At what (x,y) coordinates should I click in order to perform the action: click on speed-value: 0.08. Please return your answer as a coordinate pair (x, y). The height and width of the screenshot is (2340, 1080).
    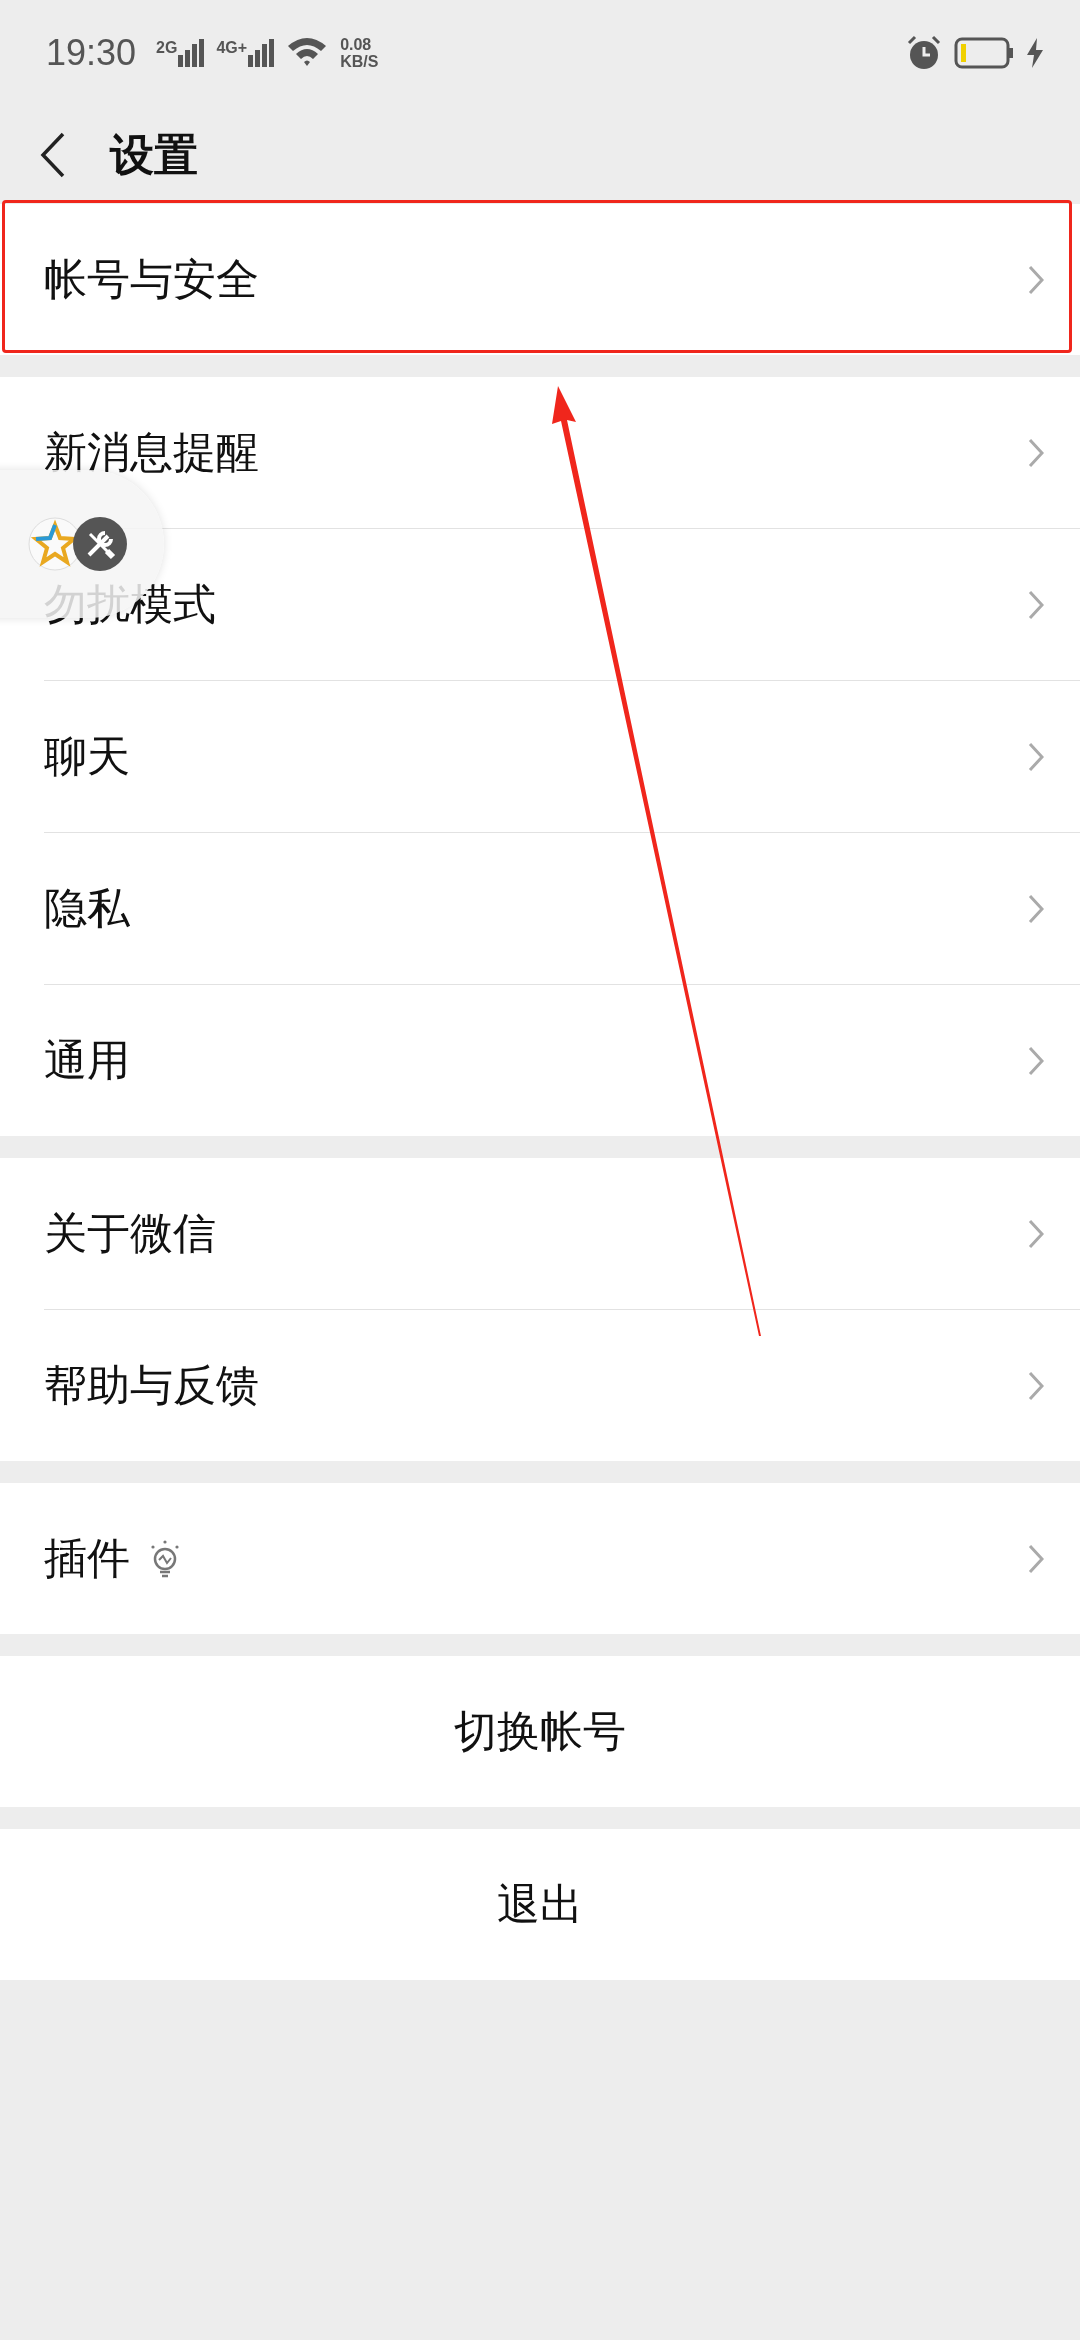
    Looking at the image, I should click on (356, 44).